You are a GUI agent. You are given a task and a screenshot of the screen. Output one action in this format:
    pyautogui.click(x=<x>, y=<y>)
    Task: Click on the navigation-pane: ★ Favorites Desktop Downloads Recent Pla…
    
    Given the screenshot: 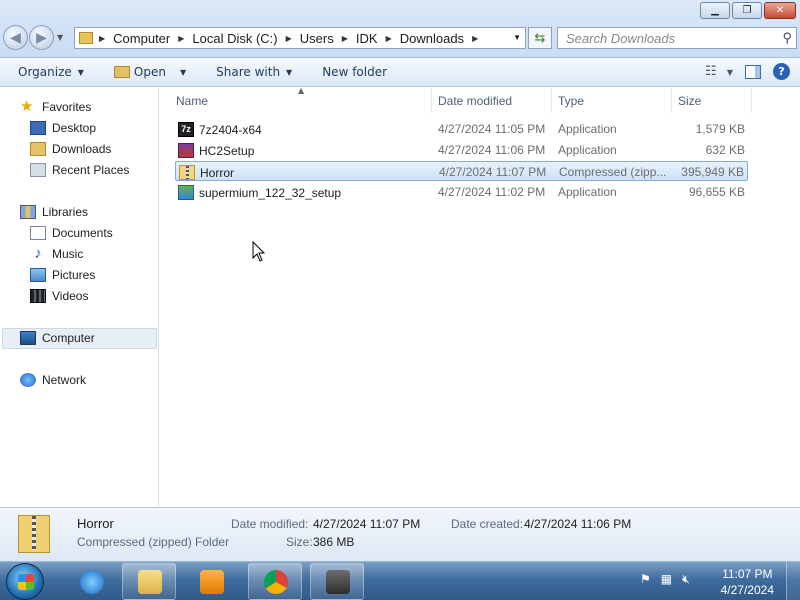 What is the action you would take?
    pyautogui.click(x=79, y=297)
    